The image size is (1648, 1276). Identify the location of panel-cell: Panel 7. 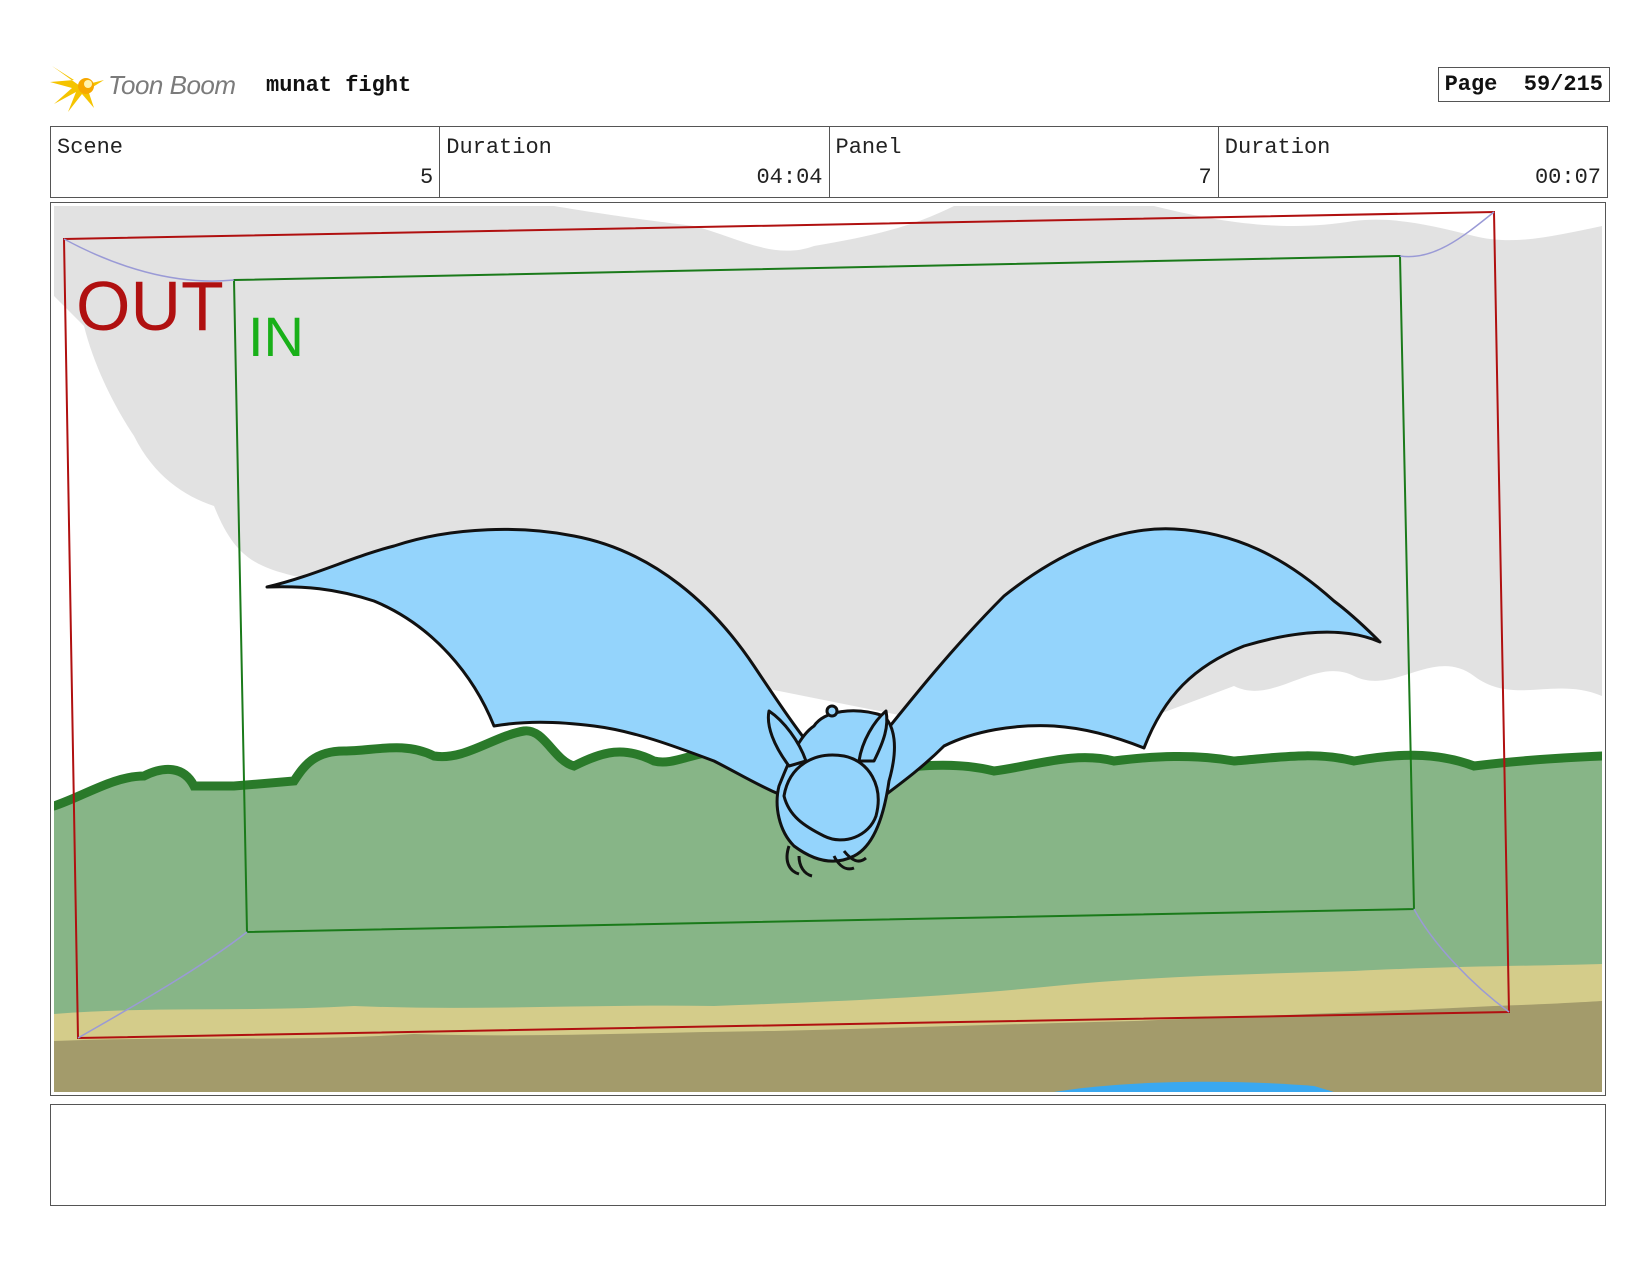
(1024, 162).